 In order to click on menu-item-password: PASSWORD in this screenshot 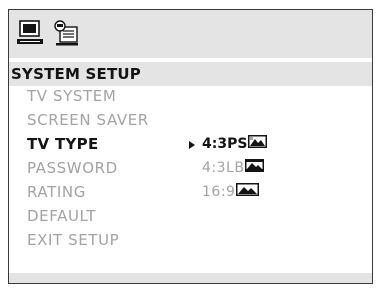, I will do `click(72, 168)`.